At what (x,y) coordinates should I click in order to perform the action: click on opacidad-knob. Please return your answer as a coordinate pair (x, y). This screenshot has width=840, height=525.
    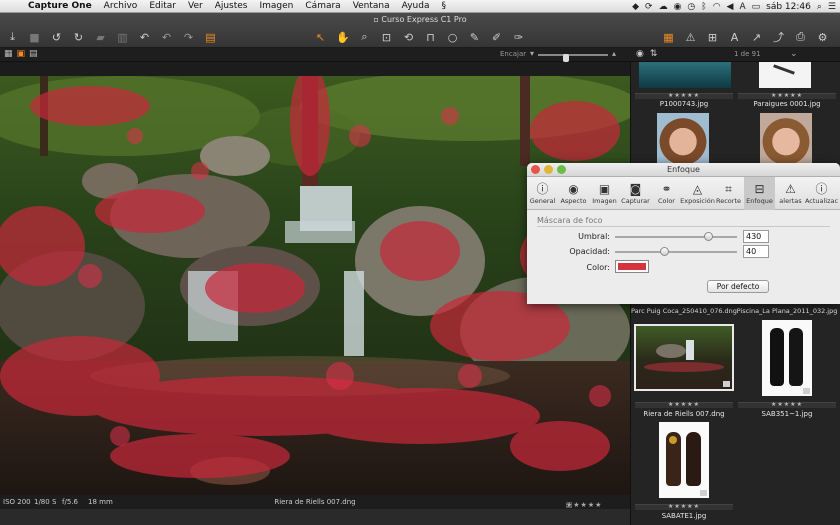
    Looking at the image, I should click on (664, 251).